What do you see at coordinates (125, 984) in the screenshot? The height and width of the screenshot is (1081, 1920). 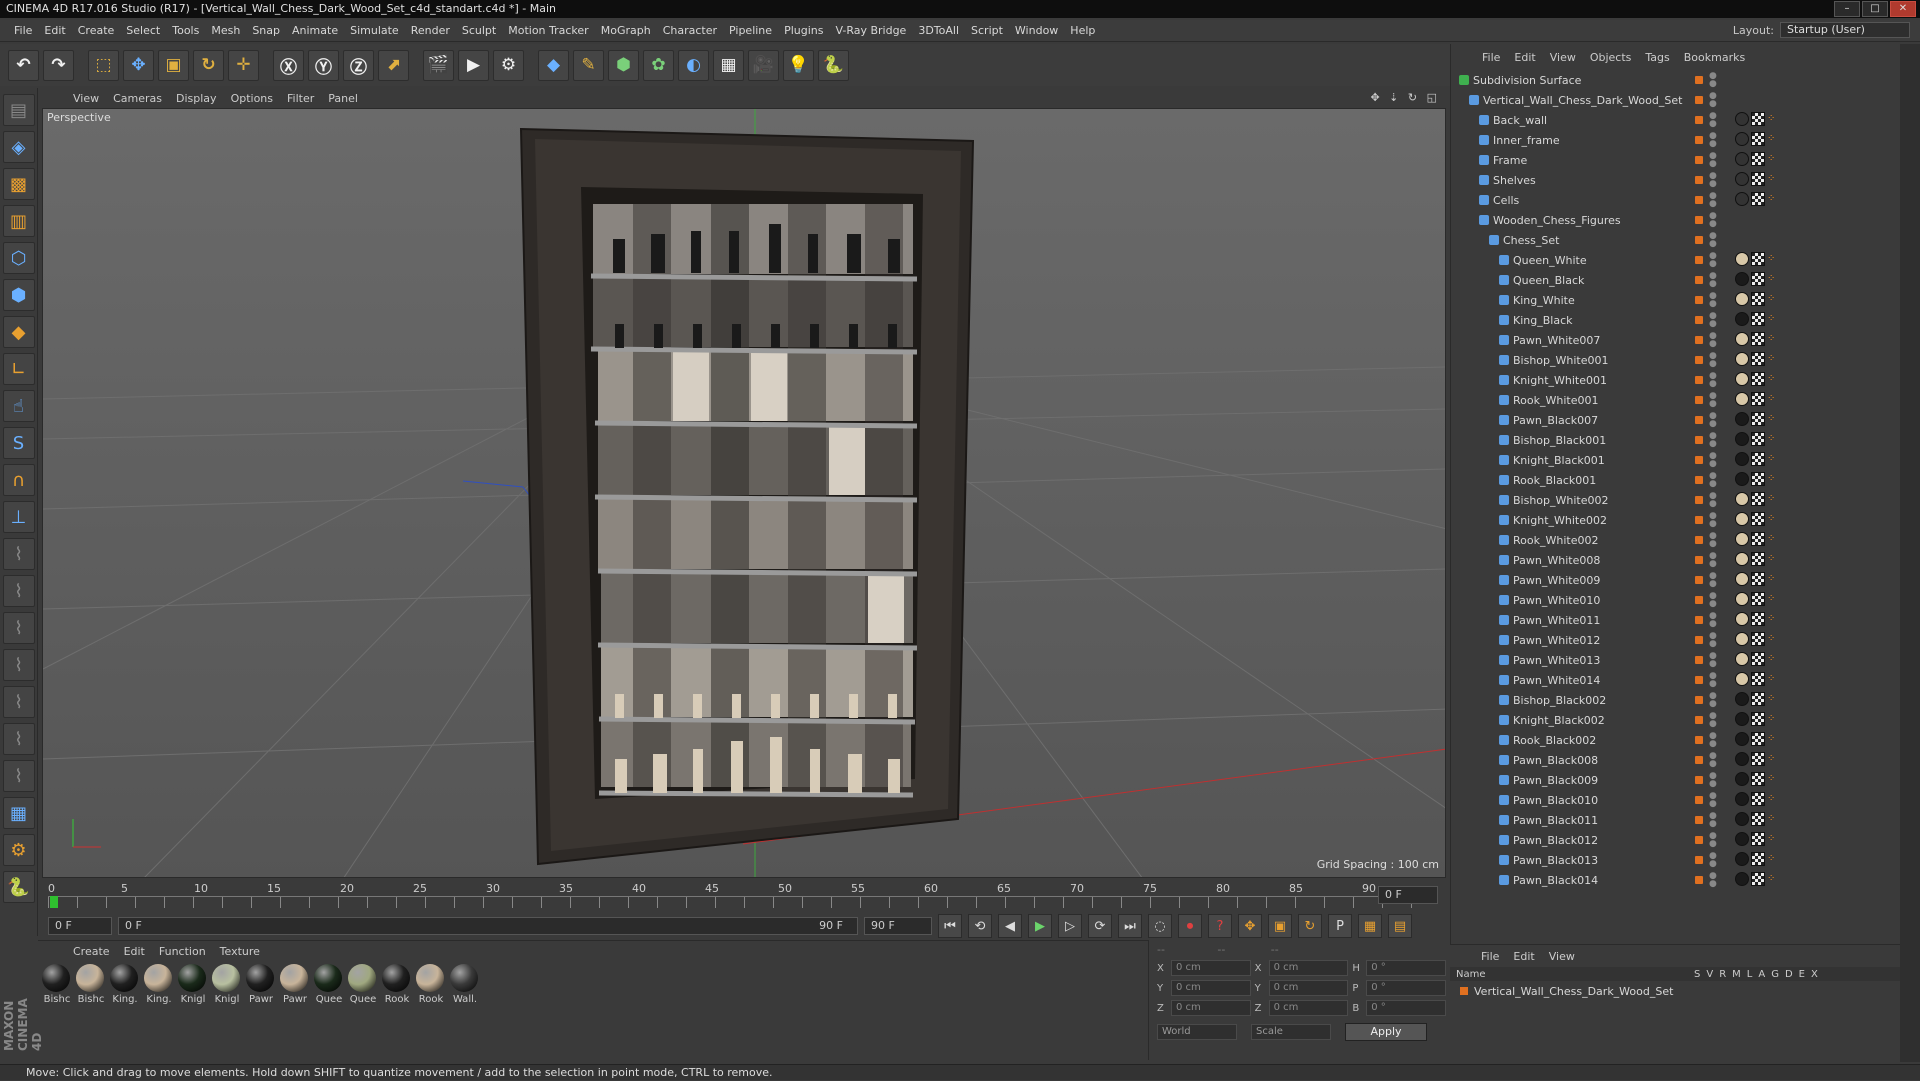 I see `material-swatch: King.` at bounding box center [125, 984].